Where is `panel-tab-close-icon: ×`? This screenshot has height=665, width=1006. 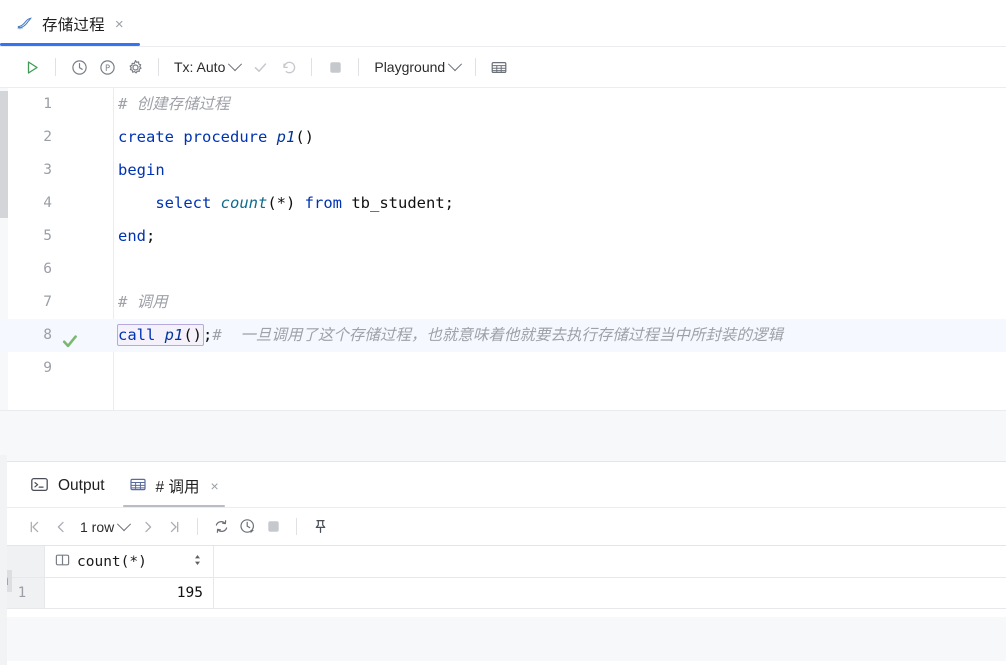 panel-tab-close-icon: × is located at coordinates (214, 486).